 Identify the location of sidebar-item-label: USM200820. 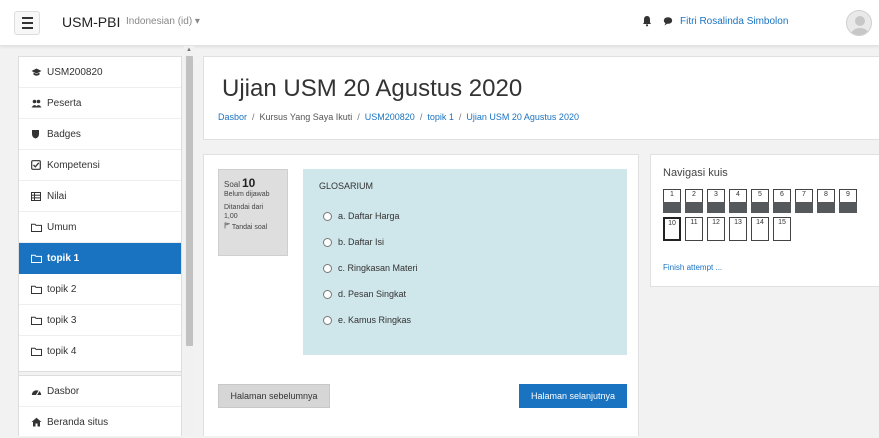
(75, 72).